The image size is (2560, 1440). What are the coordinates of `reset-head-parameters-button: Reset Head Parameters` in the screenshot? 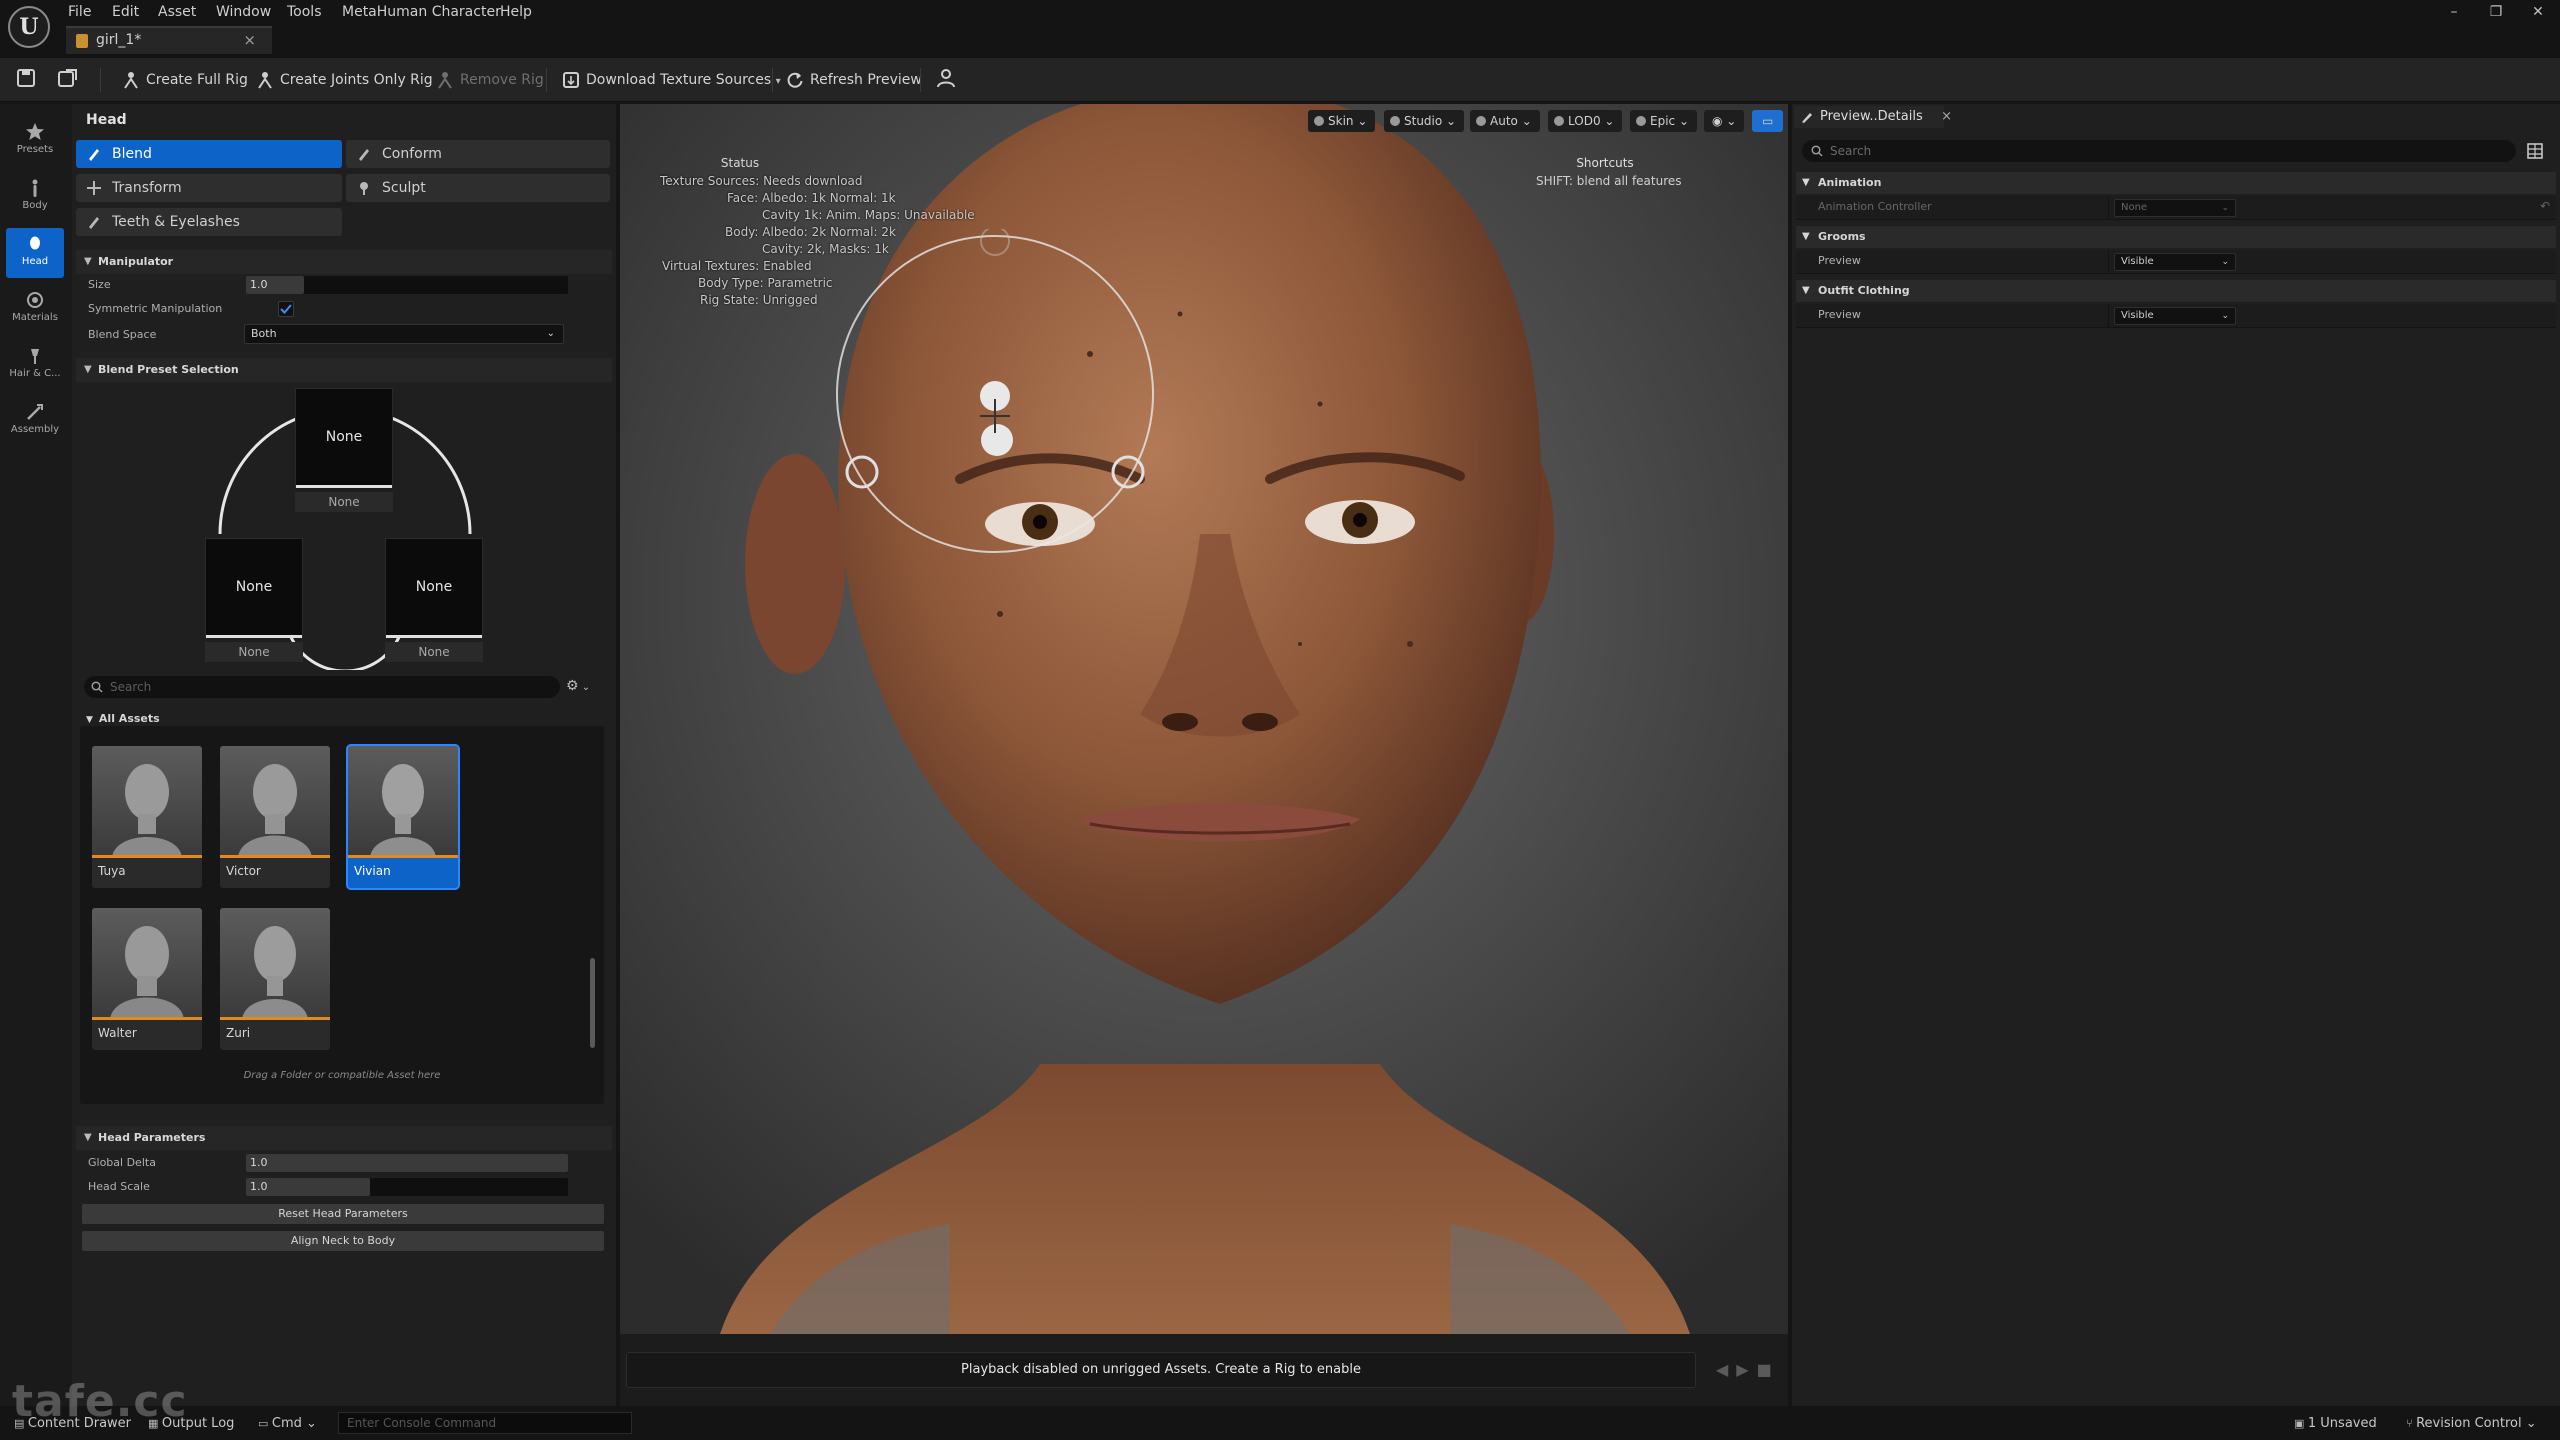 It's located at (343, 1214).